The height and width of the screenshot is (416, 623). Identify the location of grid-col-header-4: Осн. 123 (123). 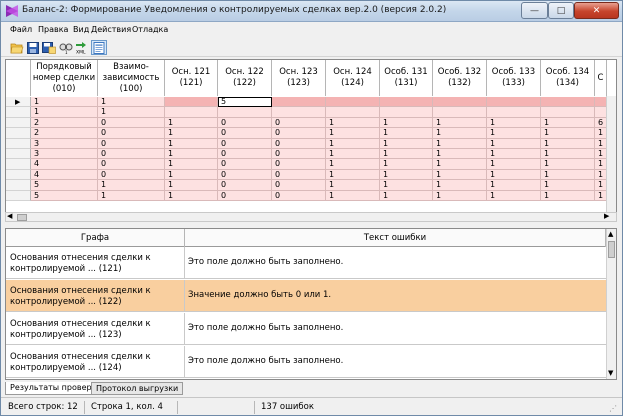
(299, 78).